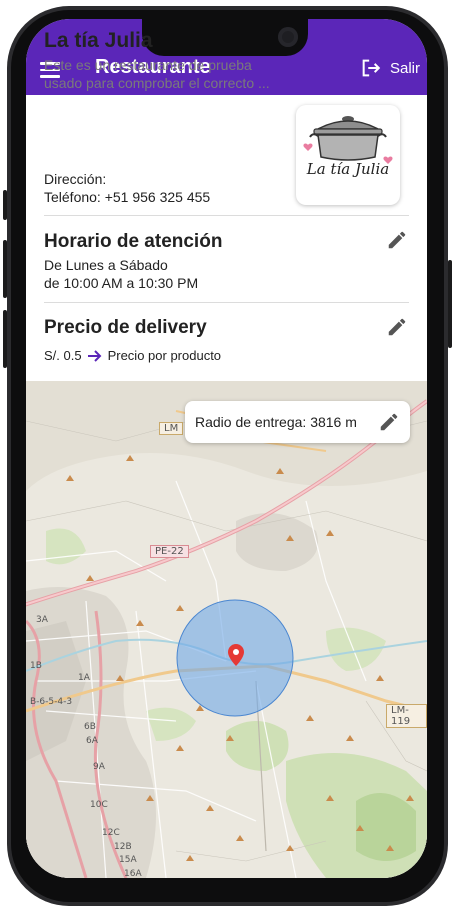 Image resolution: width=455 pixels, height=913 pixels. I want to click on restaurant-description-line1: Este es un restaurante de prueba, so click(148, 65).